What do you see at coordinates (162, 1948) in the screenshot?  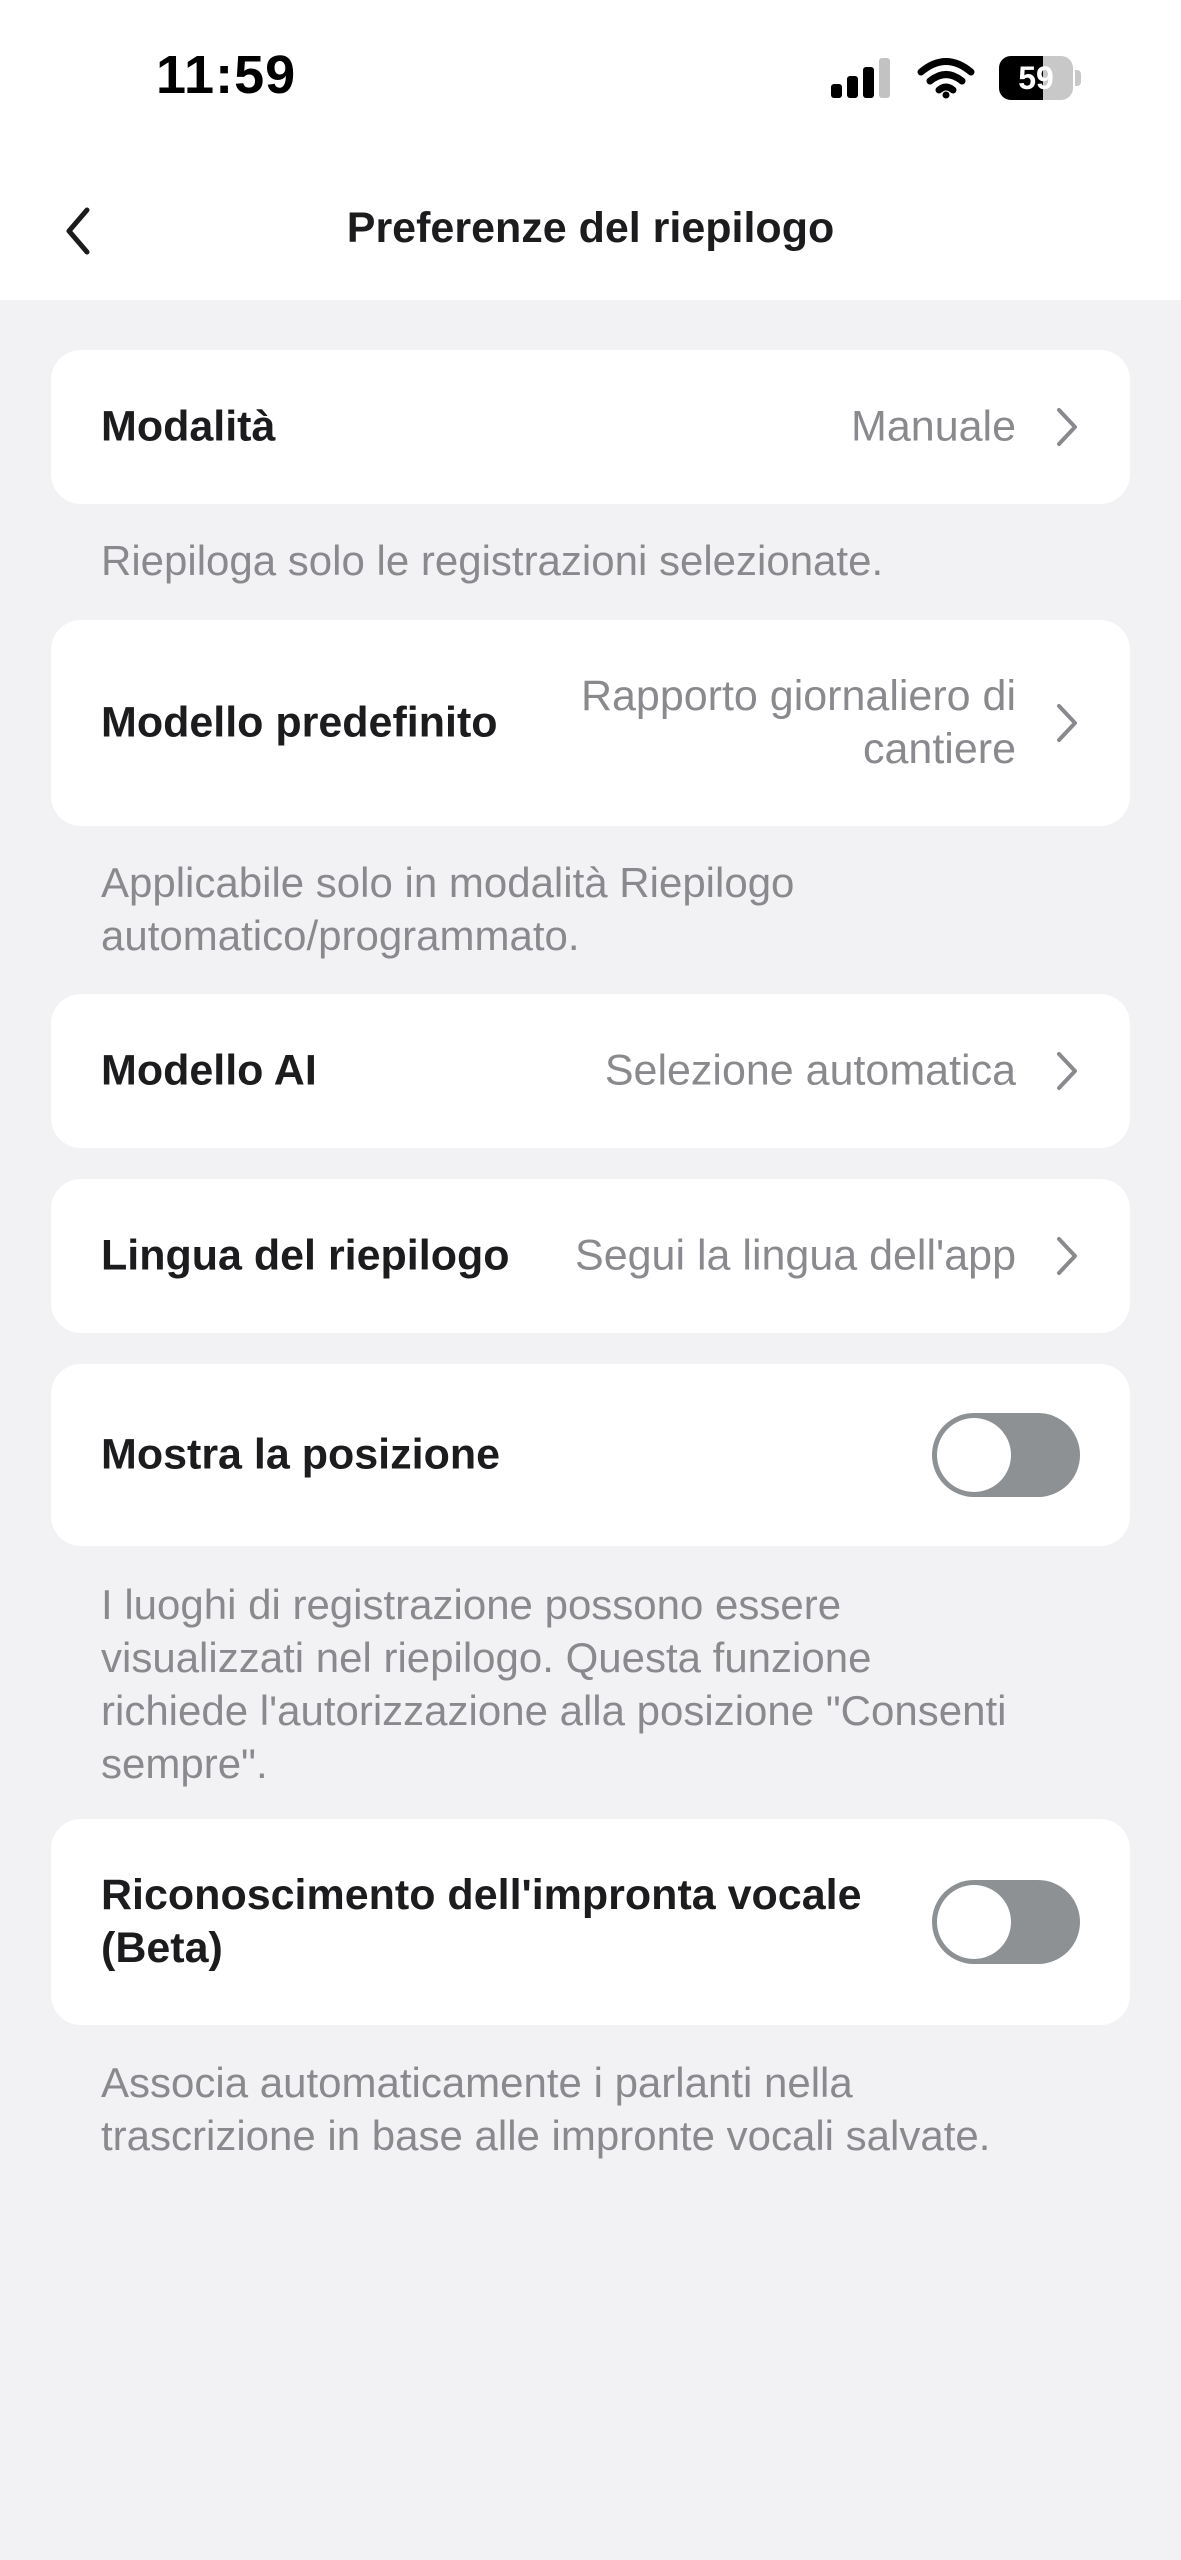 I see `voiceprint-label-line: (Beta)` at bounding box center [162, 1948].